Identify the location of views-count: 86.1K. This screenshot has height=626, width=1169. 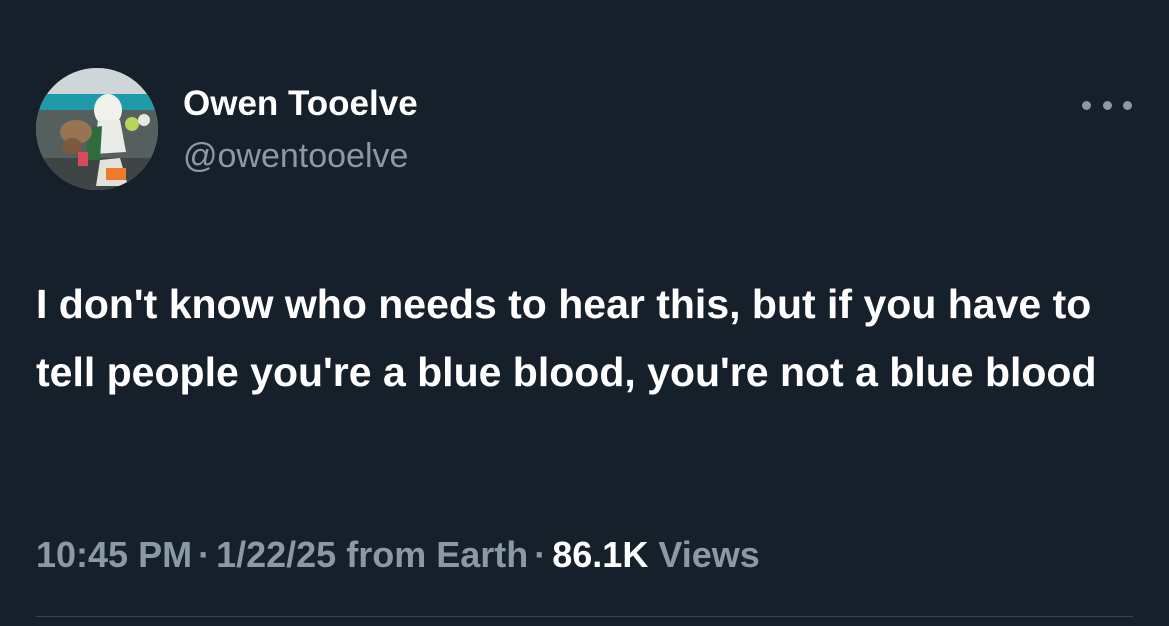
(600, 554).